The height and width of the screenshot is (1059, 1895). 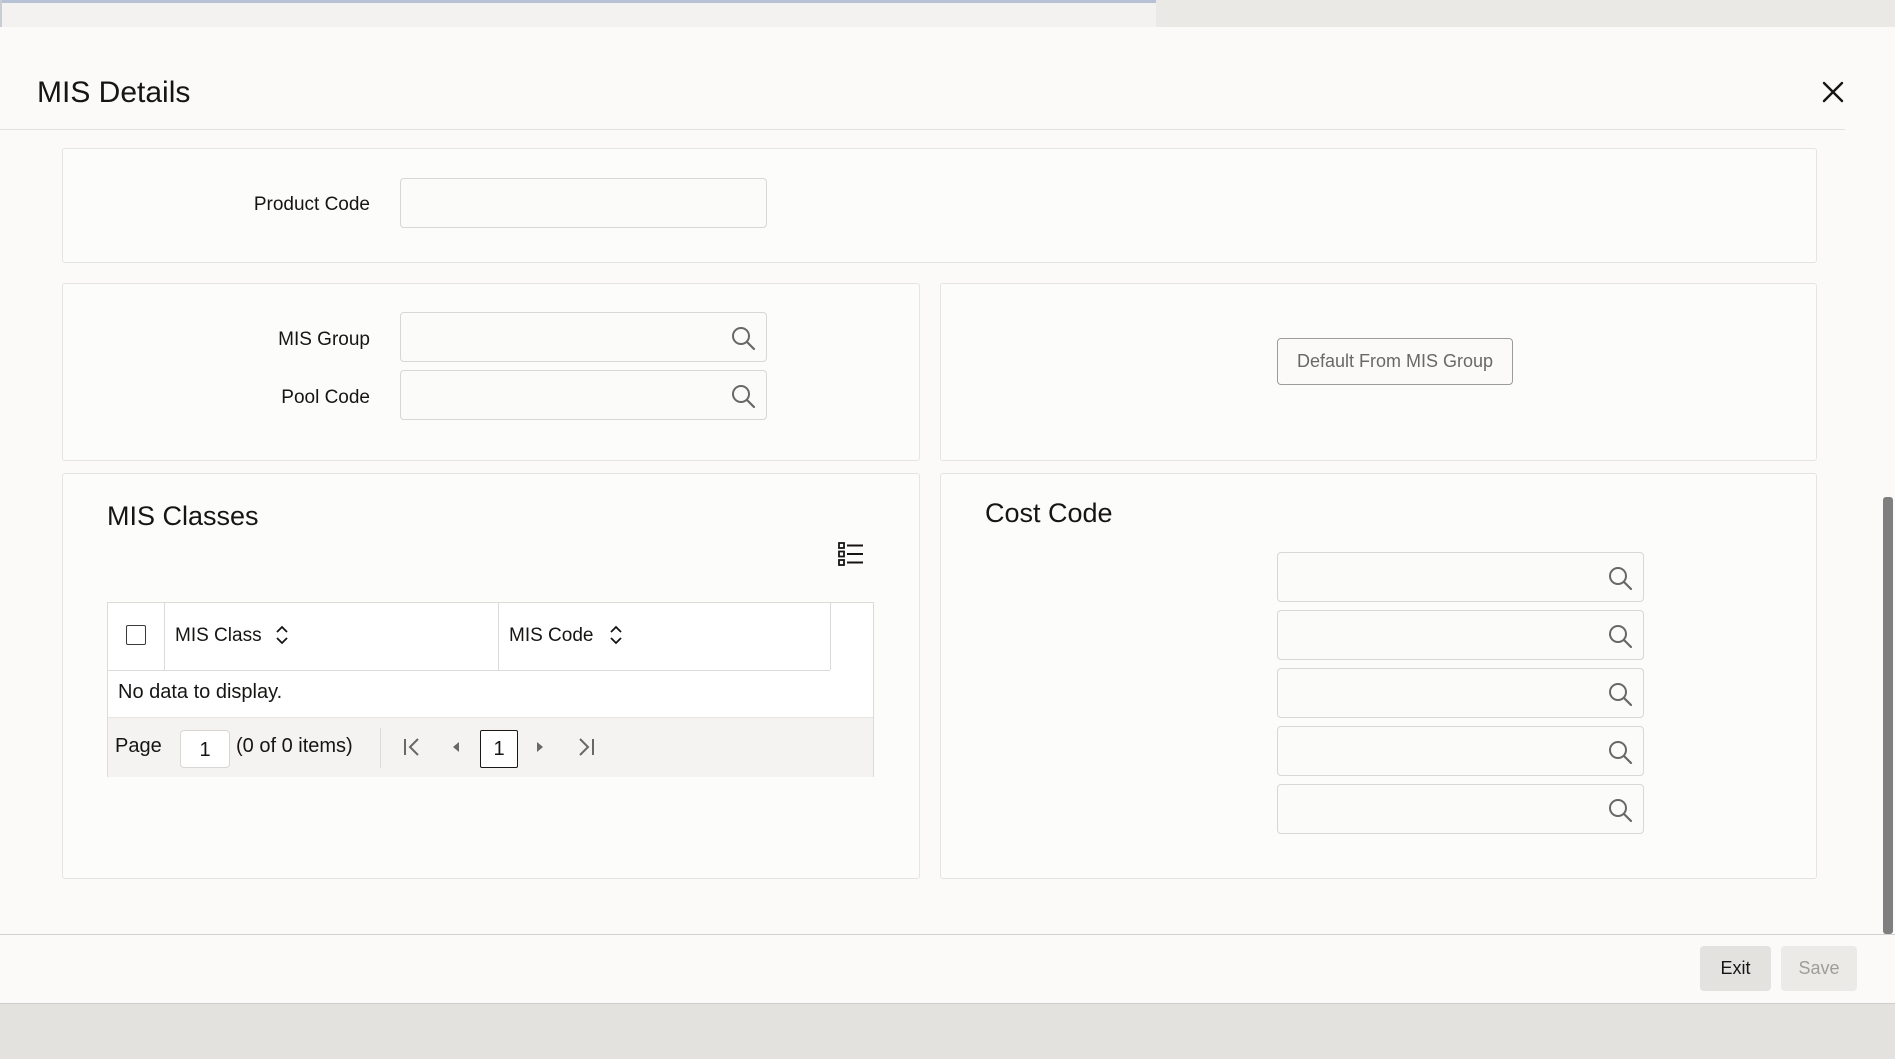 I want to click on cost-code-title: Cost Code, so click(x=1049, y=513).